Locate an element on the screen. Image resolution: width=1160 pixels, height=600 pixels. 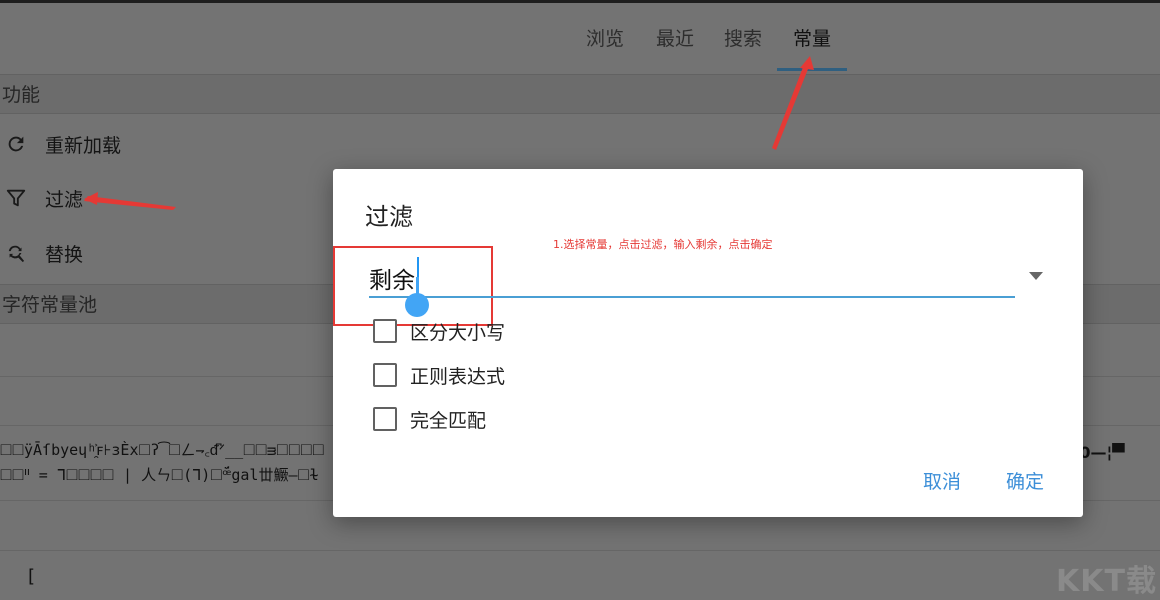
dropdown-arrow-icon is located at coordinates (1036, 276).